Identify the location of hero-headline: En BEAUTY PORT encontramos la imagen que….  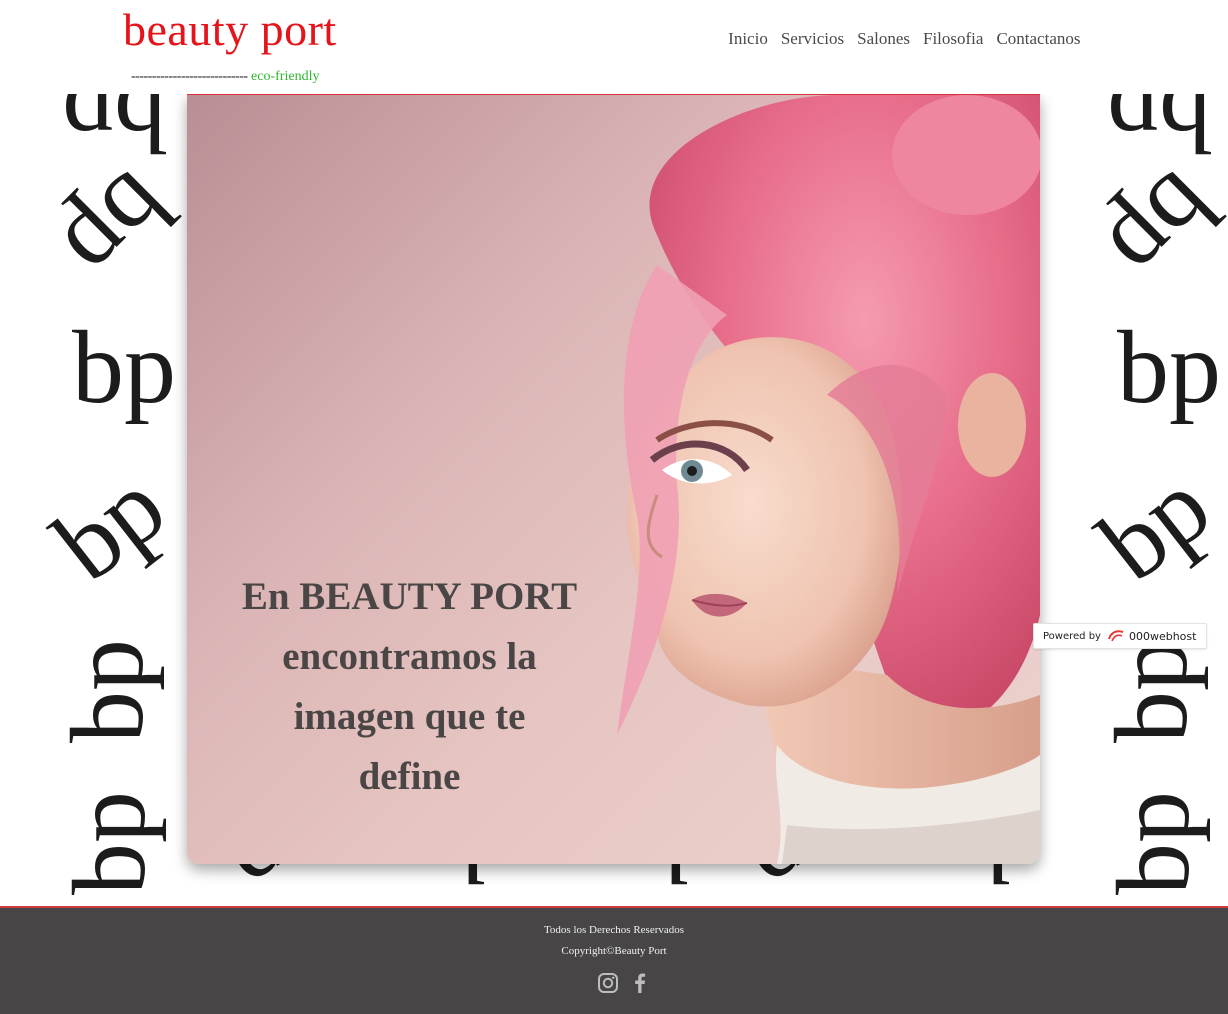
(409, 687).